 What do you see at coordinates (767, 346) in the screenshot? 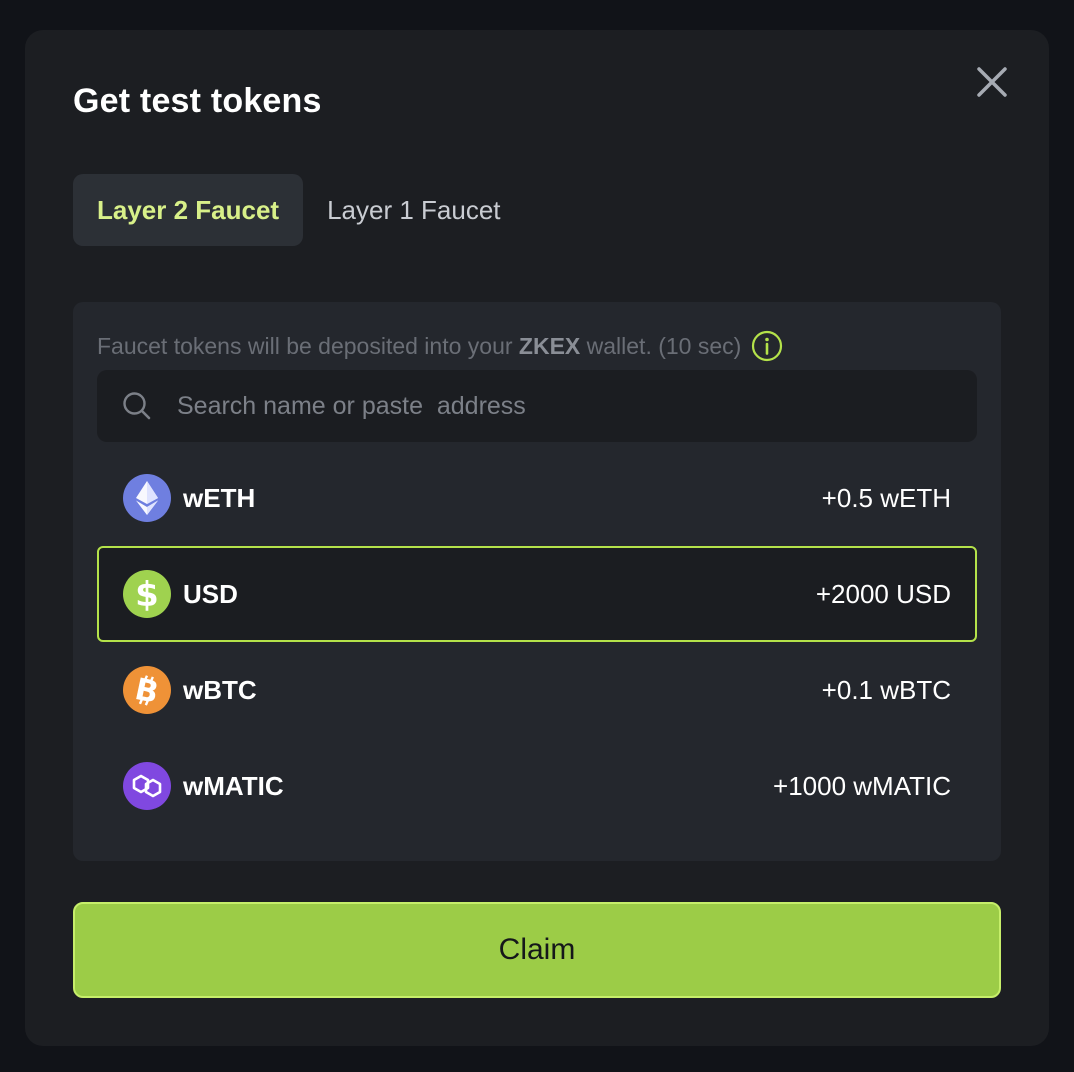
I see `info-icon` at bounding box center [767, 346].